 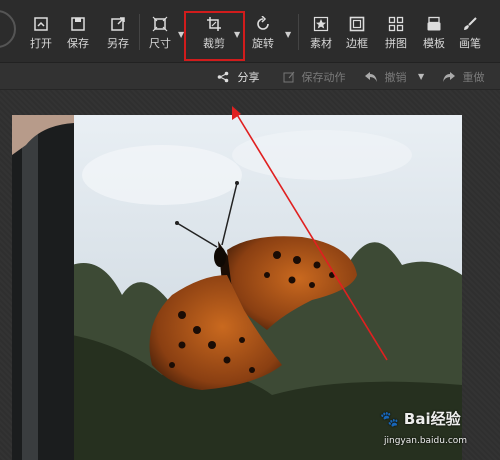 What do you see at coordinates (389, 419) in the screenshot?
I see `watermark-paw-icon: 🐾` at bounding box center [389, 419].